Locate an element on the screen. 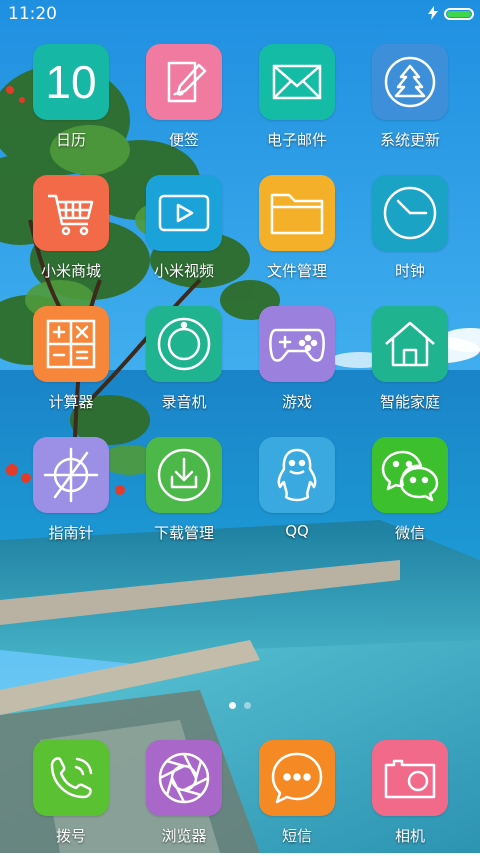 The image size is (480, 856). app-label: 便签 is located at coordinates (183, 140).